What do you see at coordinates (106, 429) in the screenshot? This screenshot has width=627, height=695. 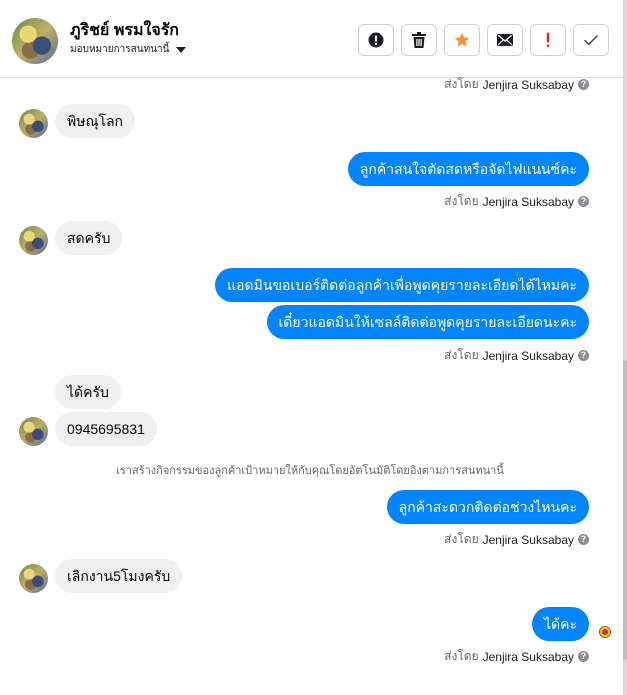 I see `incoming-message: 0945695831` at bounding box center [106, 429].